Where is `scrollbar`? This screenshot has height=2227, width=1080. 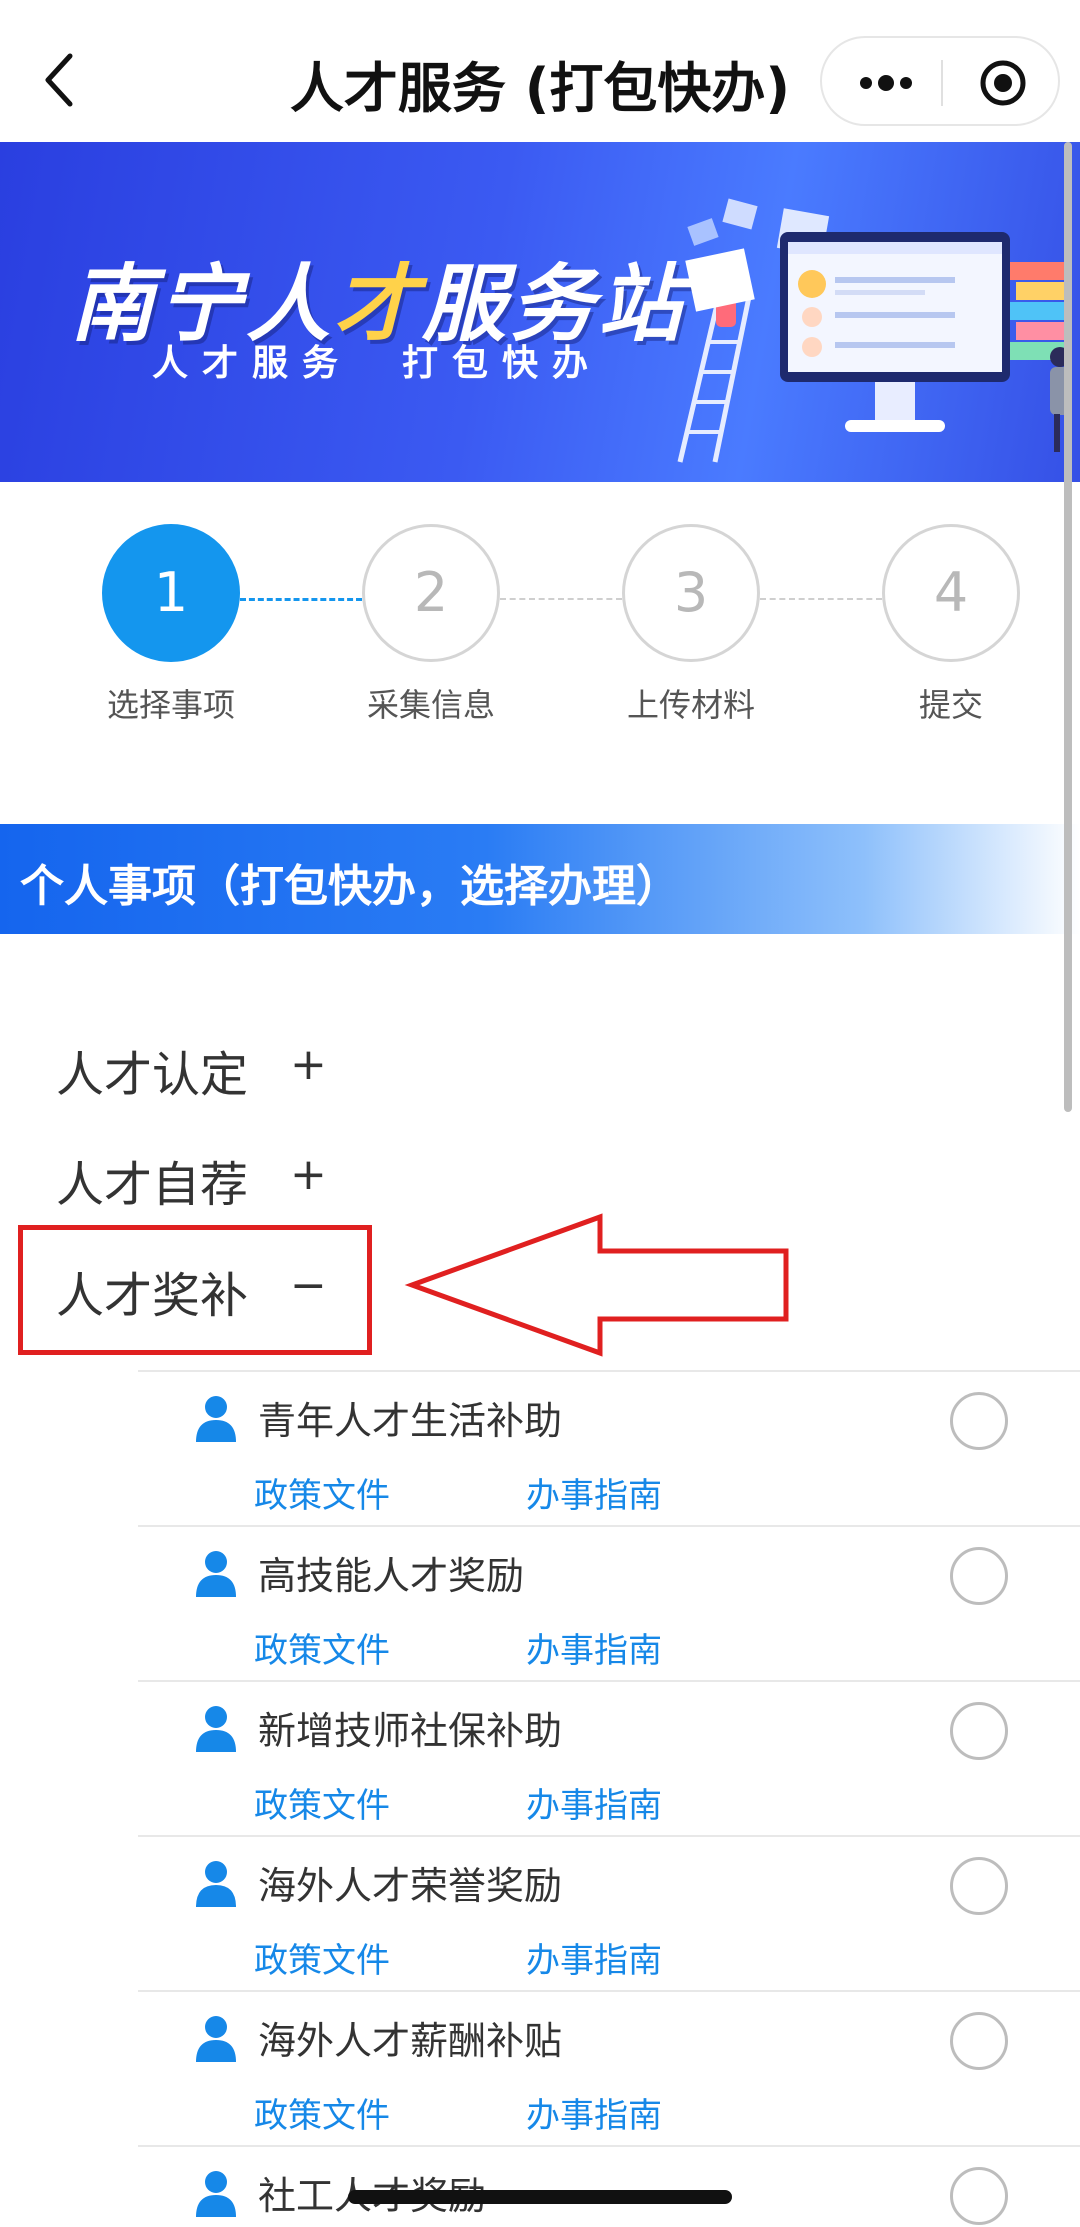
scrollbar is located at coordinates (1068, 627).